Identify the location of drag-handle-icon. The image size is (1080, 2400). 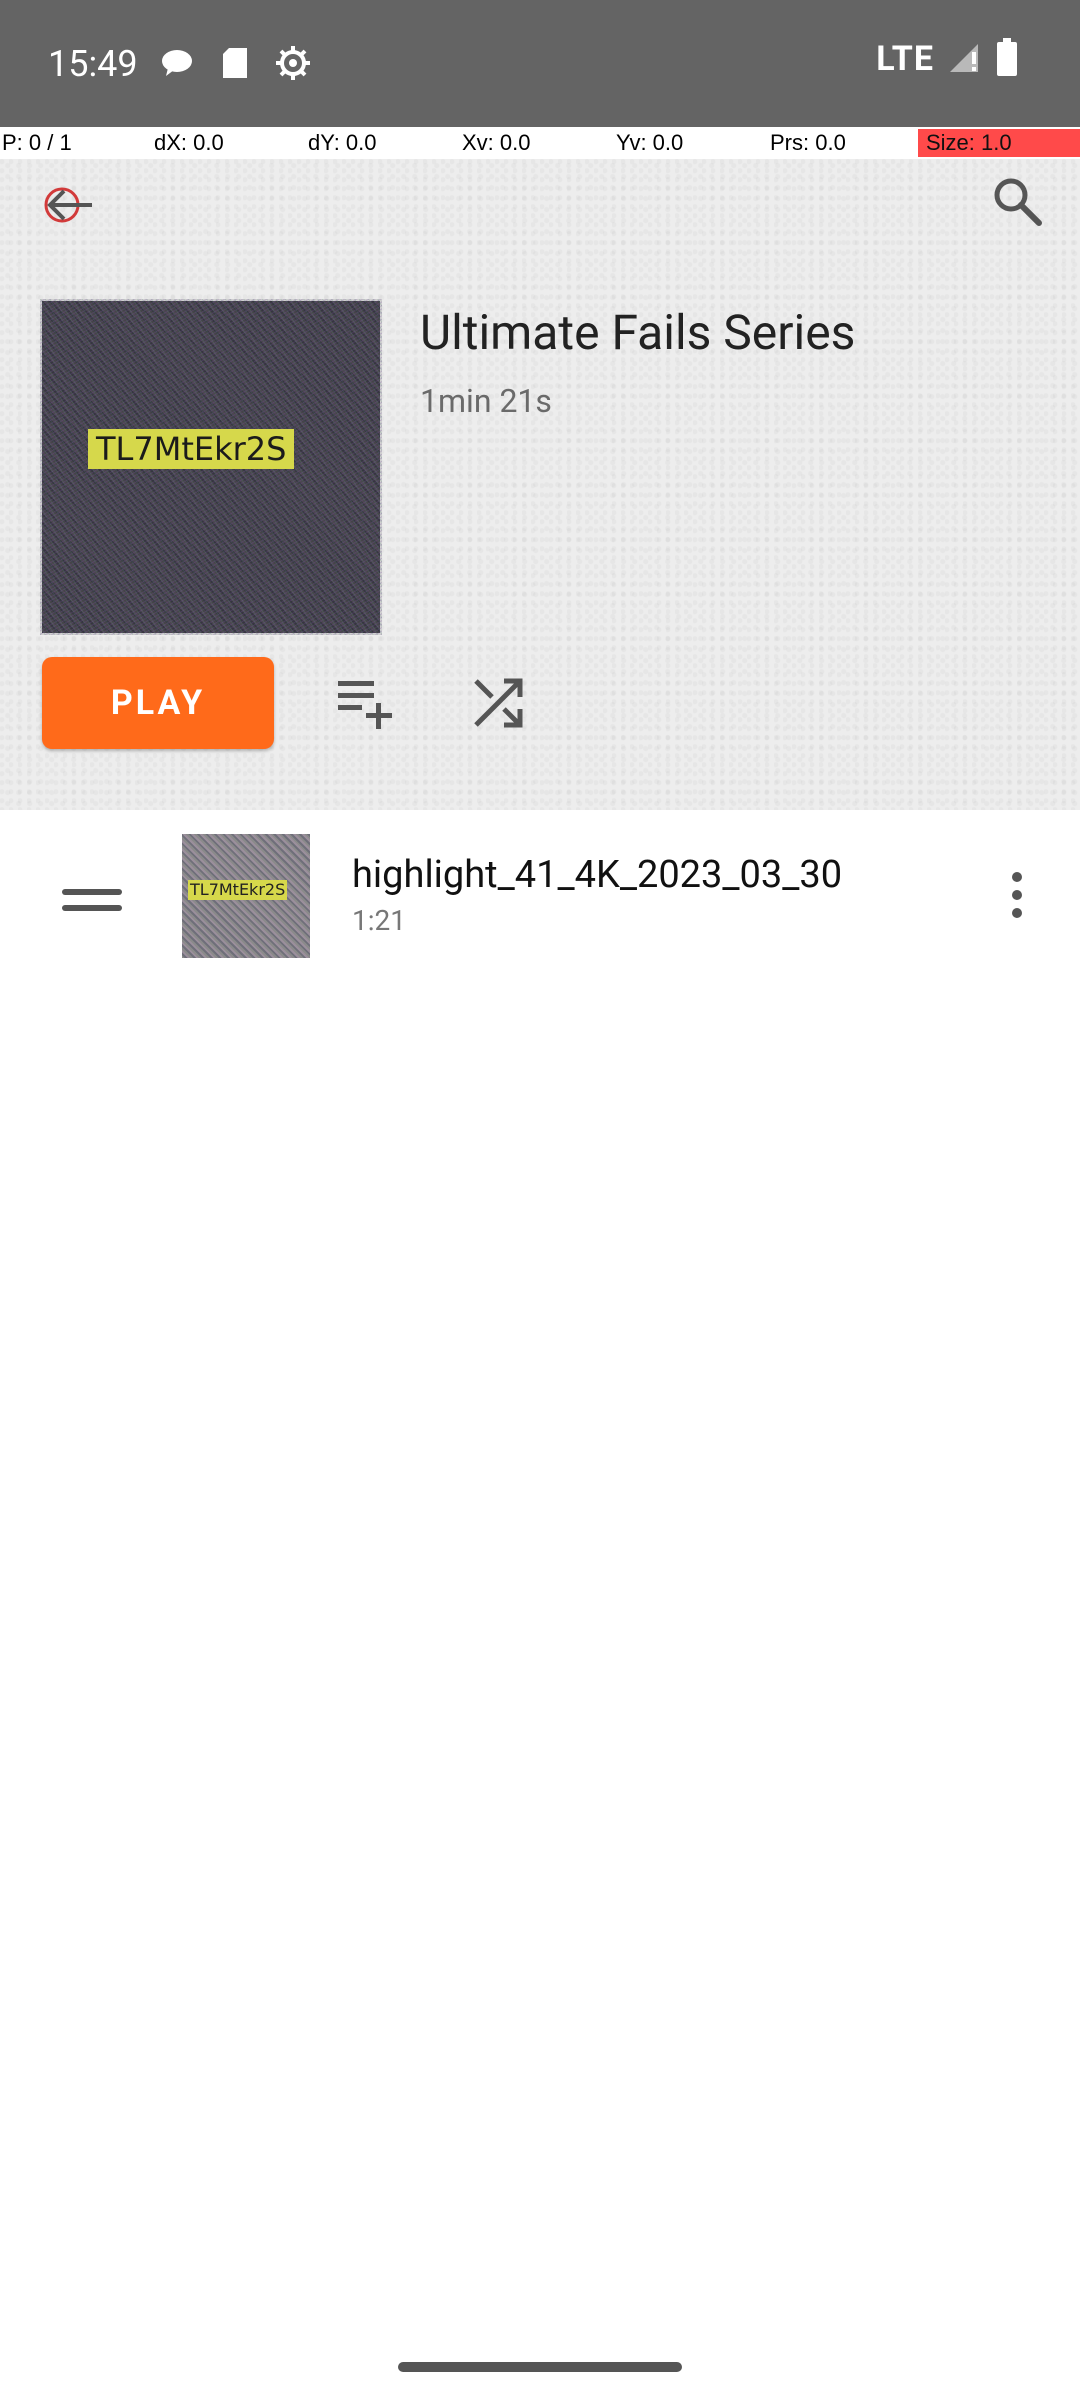
(92, 902).